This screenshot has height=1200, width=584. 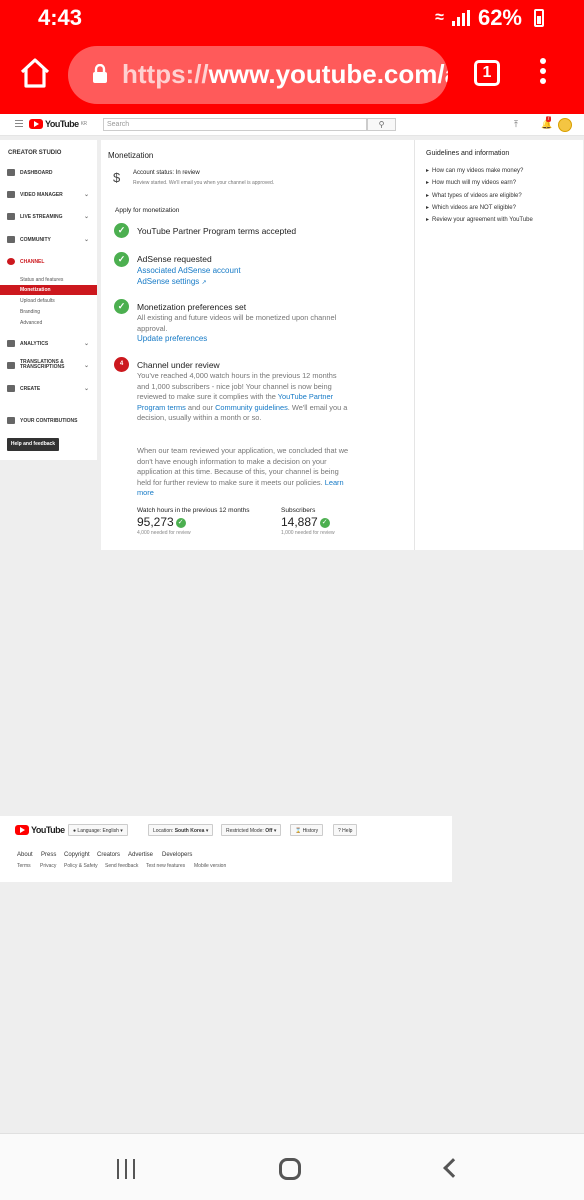 I want to click on history-button: ⌛ History, so click(x=307, y=830).